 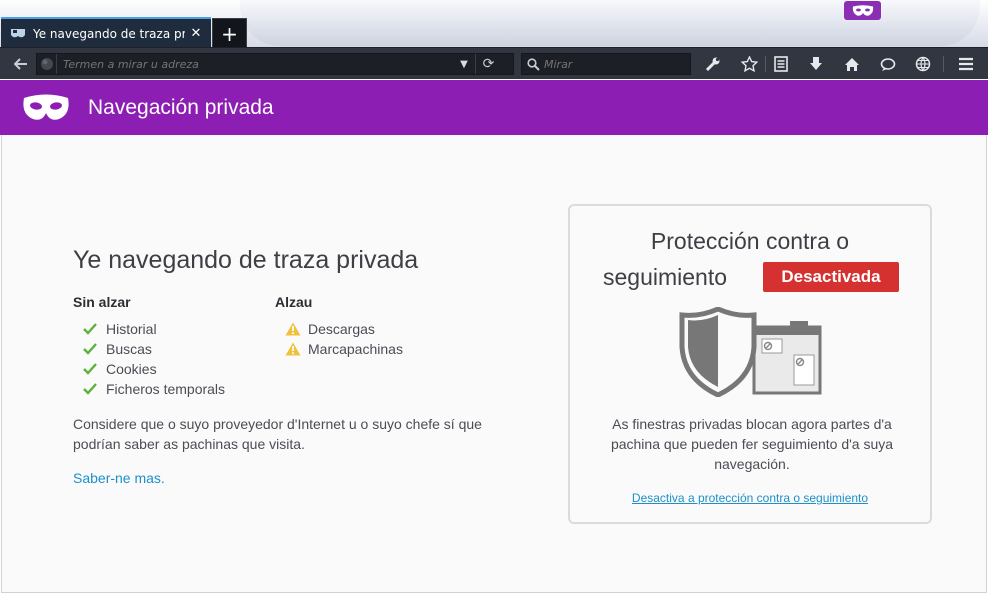 What do you see at coordinates (258, 64) in the screenshot?
I see `url-input` at bounding box center [258, 64].